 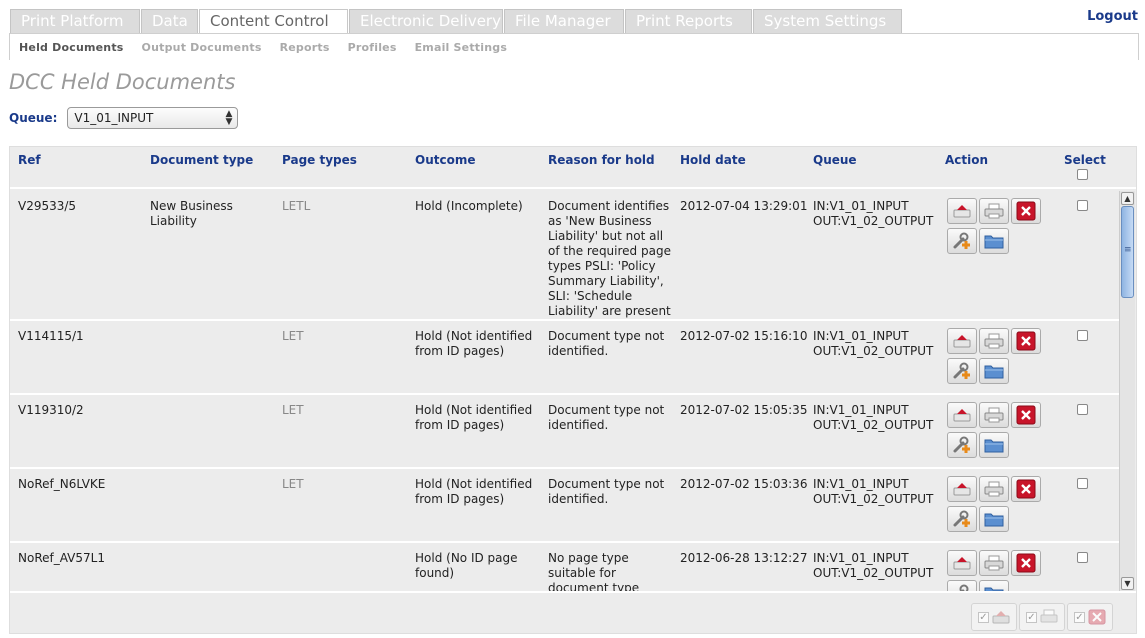 I want to click on subtab-held-documents: Held Documents, so click(x=71, y=47).